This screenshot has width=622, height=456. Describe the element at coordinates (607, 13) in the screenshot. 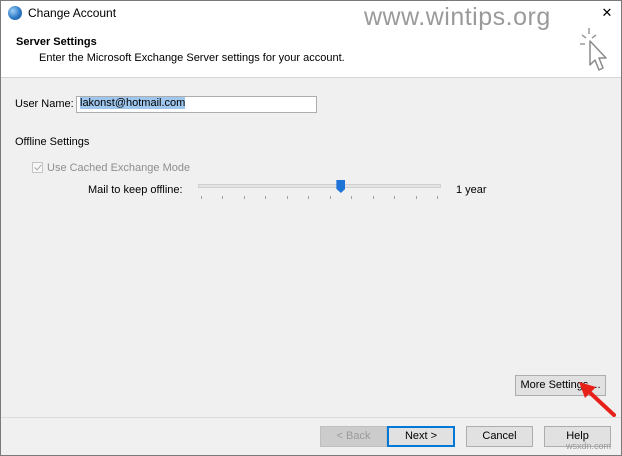

I see `close-icon: ✕` at that location.